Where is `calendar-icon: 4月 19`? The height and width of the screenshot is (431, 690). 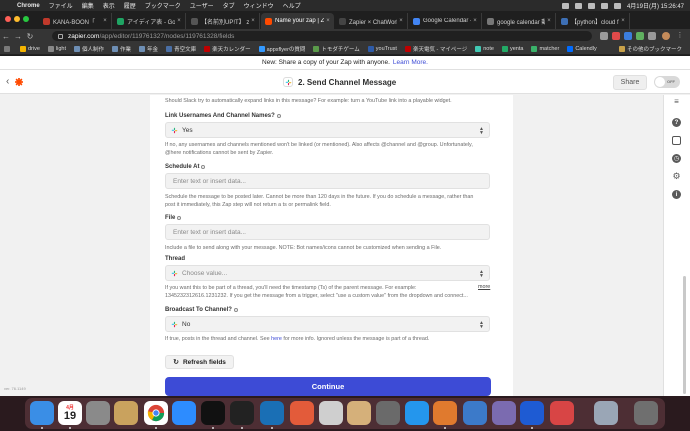 calendar-icon: 4月 19 is located at coordinates (70, 413).